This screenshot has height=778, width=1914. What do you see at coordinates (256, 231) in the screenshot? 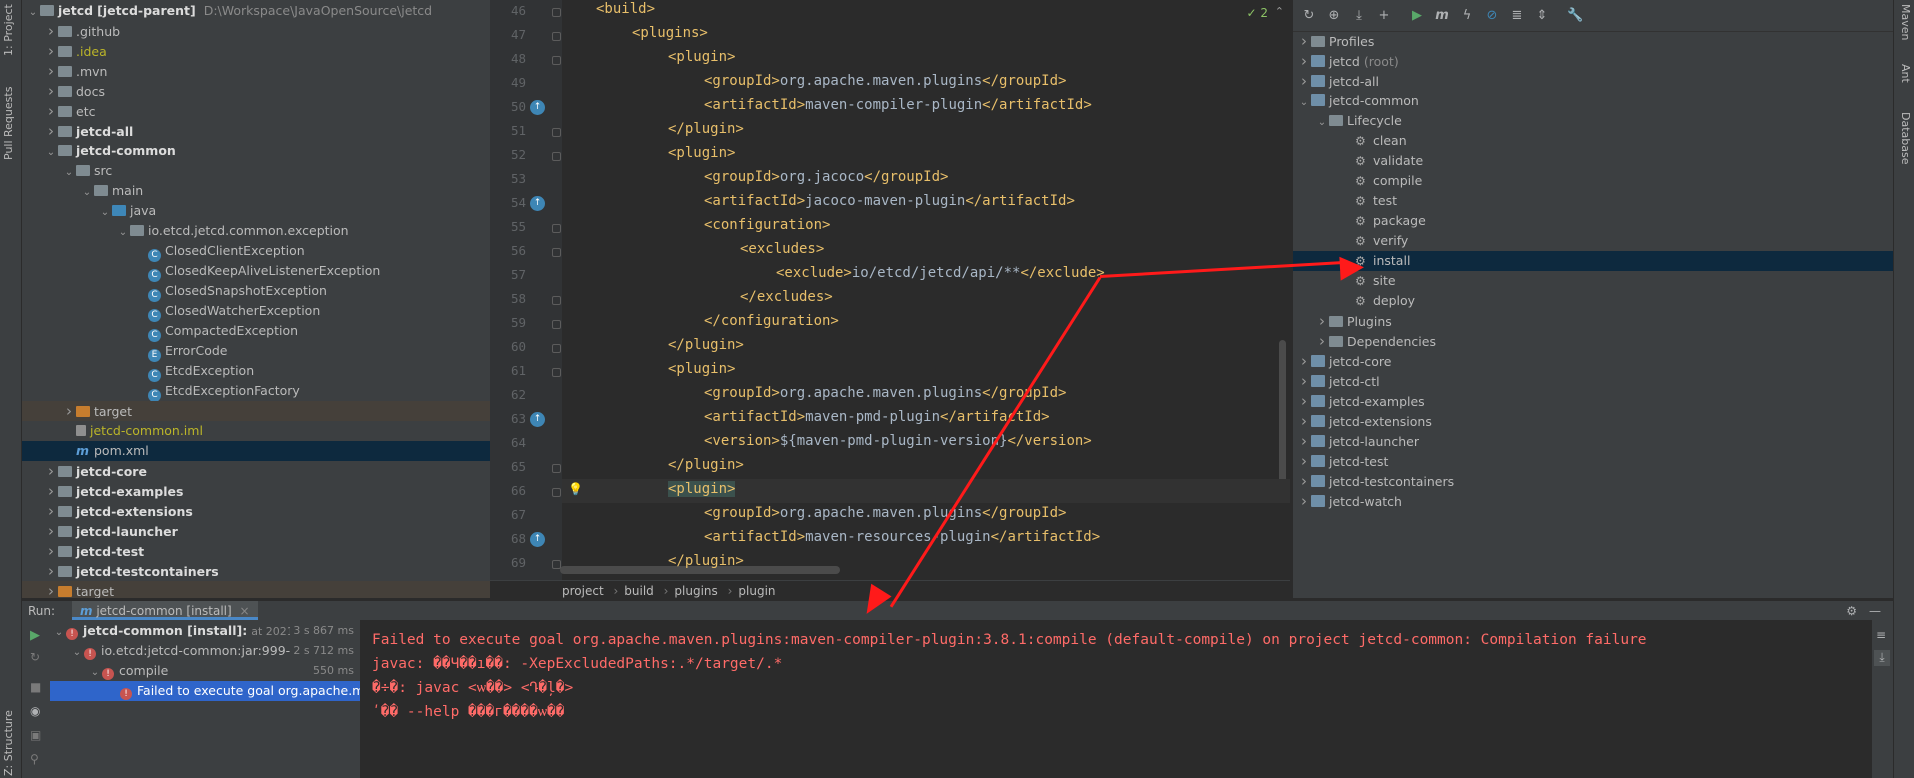
I see `project-tree-item: ⌄ io.etcd.jetcd.common.exception` at bounding box center [256, 231].